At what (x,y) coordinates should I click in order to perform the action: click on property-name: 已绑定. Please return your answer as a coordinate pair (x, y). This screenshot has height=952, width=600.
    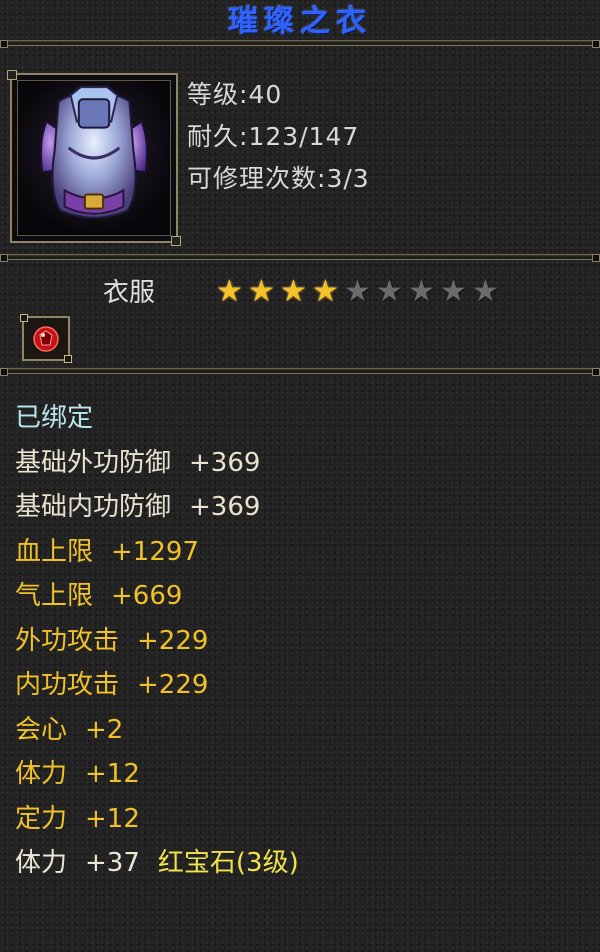
    Looking at the image, I should click on (54, 418).